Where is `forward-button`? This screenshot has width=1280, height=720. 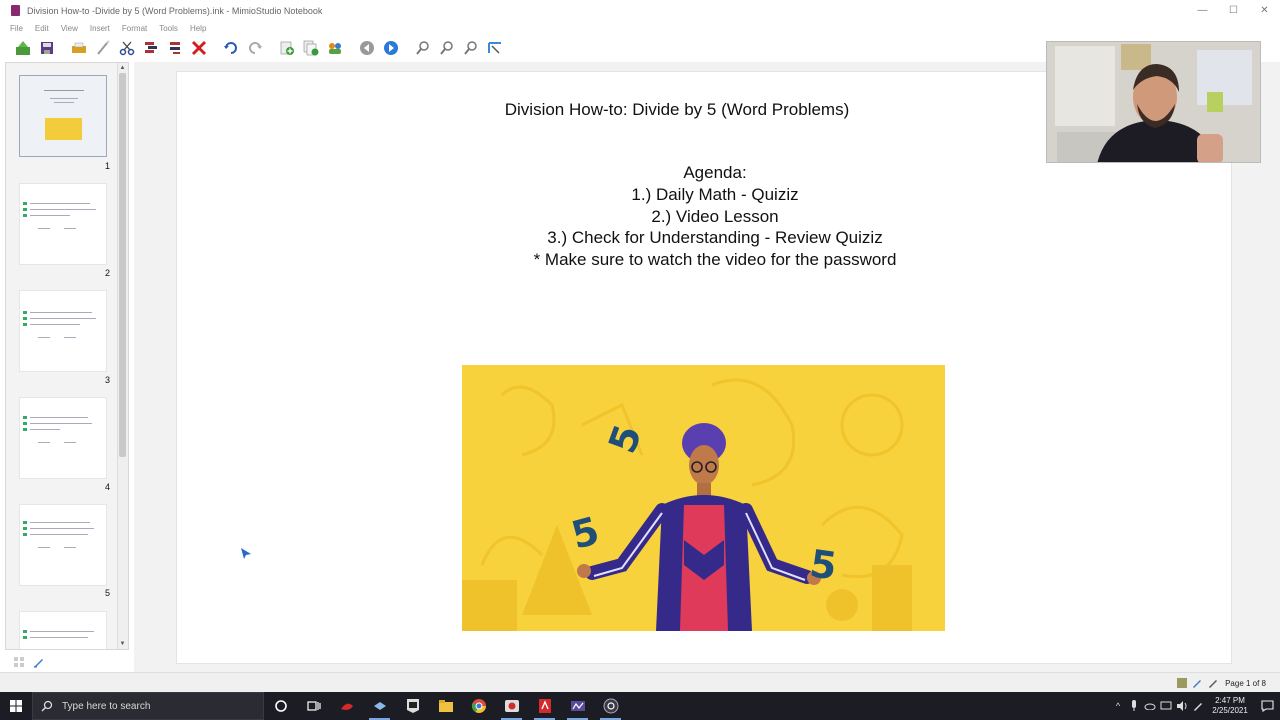 forward-button is located at coordinates (391, 48).